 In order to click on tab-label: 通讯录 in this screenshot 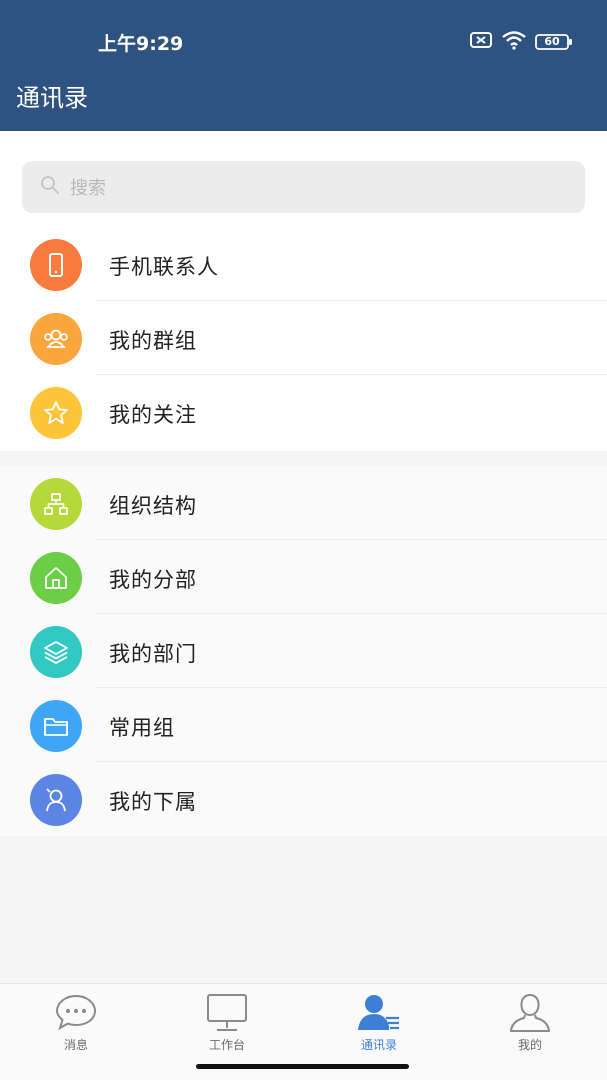, I will do `click(378, 1045)`.